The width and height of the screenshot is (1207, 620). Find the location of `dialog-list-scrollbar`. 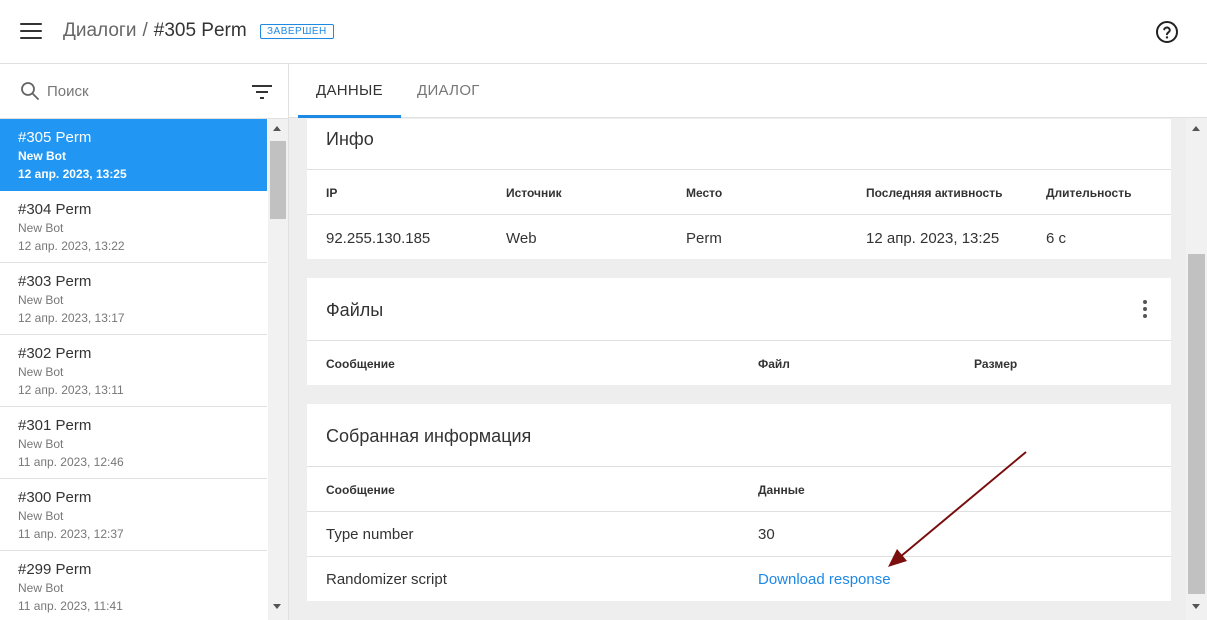

dialog-list-scrollbar is located at coordinates (278, 369).